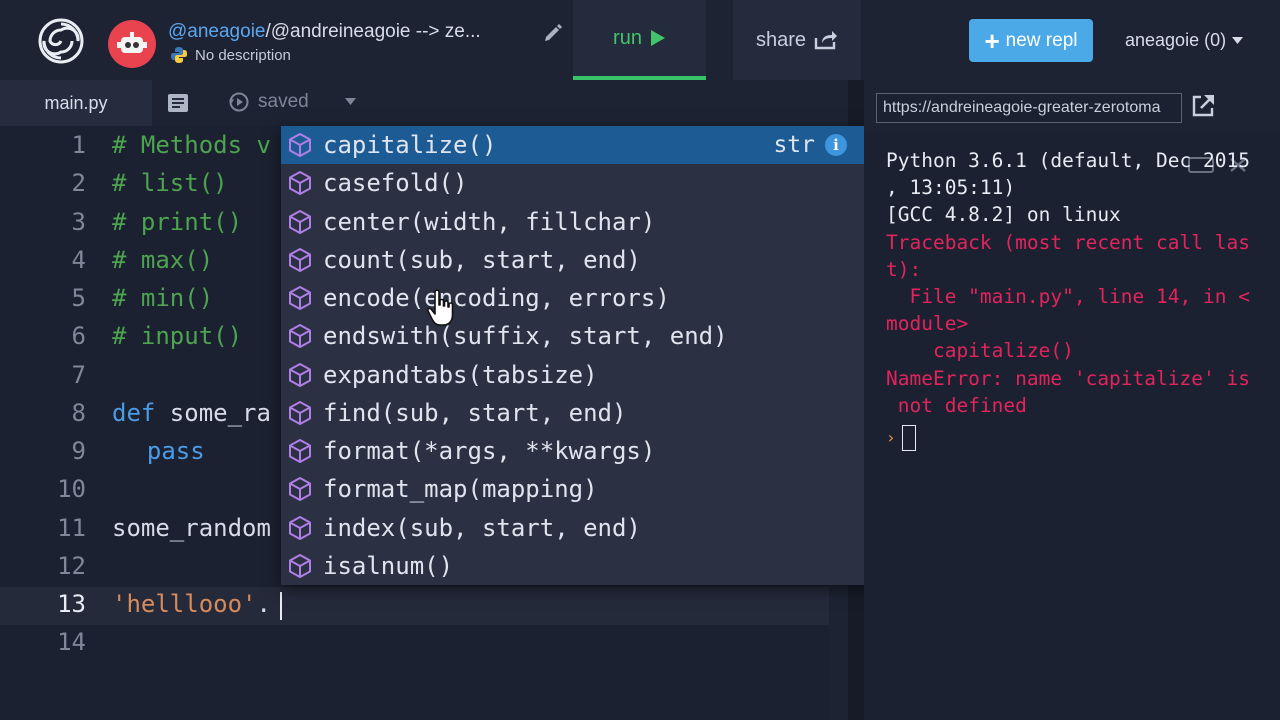 The height and width of the screenshot is (720, 1280). Describe the element at coordinates (489, 222) in the screenshot. I see `suggestion-label: center(width, fillchar)` at that location.